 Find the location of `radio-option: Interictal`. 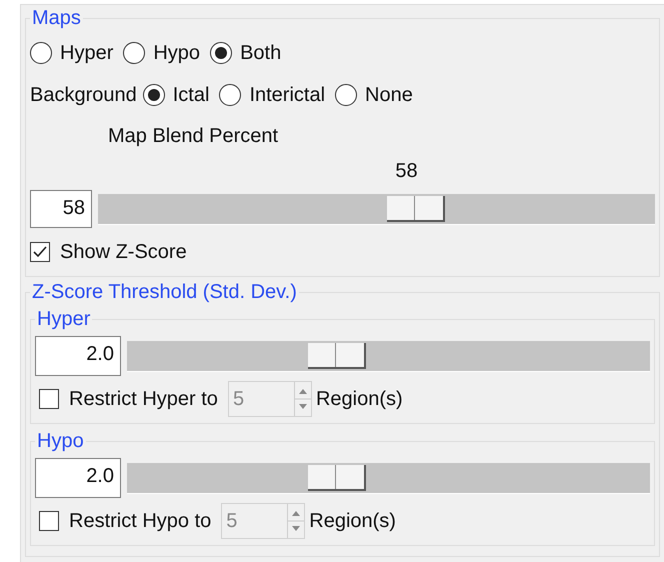

radio-option: Interictal is located at coordinates (272, 95).